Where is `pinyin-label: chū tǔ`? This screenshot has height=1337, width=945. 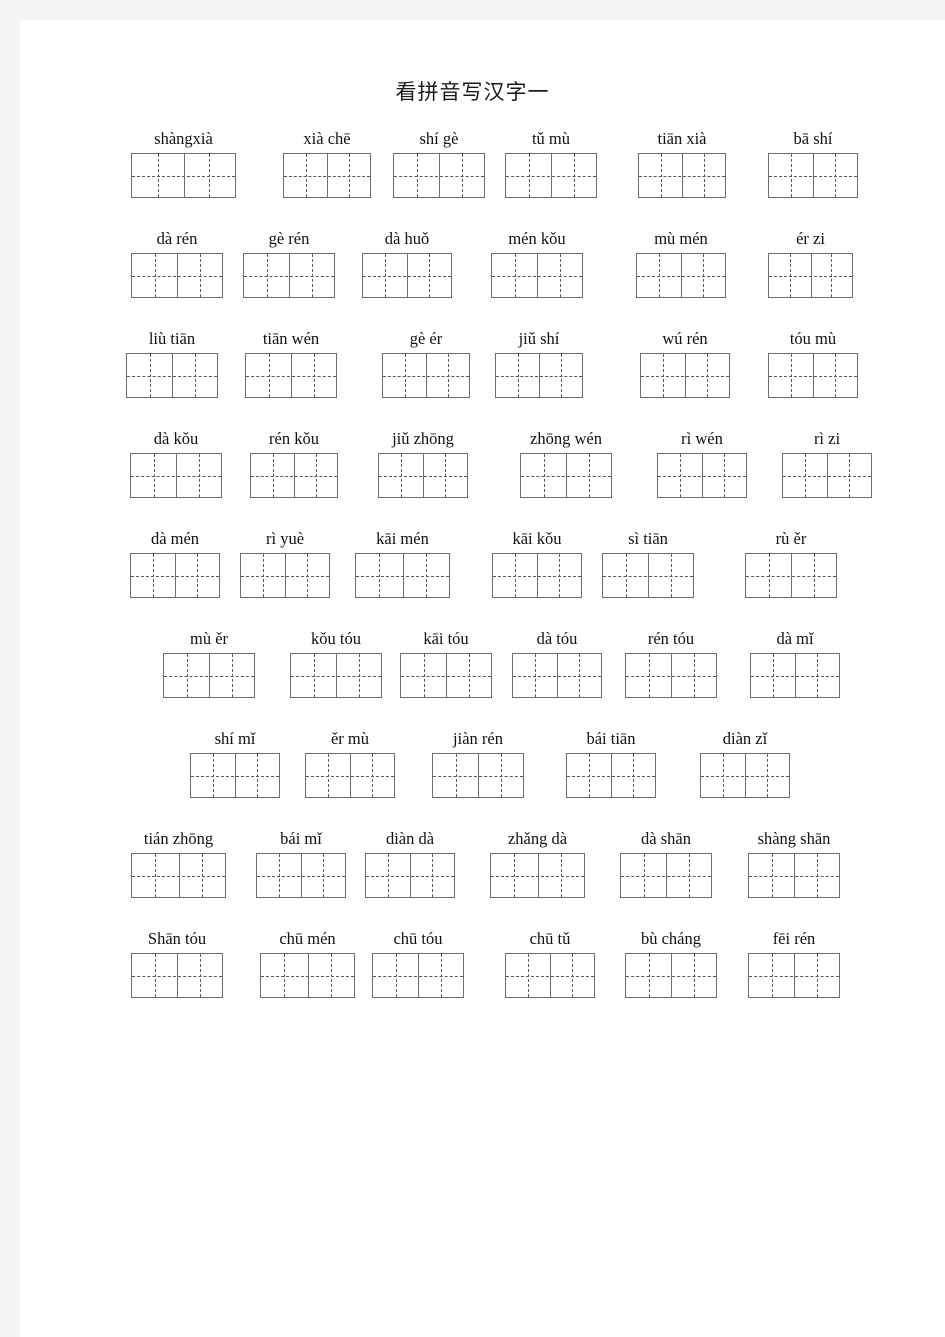 pinyin-label: chū tǔ is located at coordinates (550, 938).